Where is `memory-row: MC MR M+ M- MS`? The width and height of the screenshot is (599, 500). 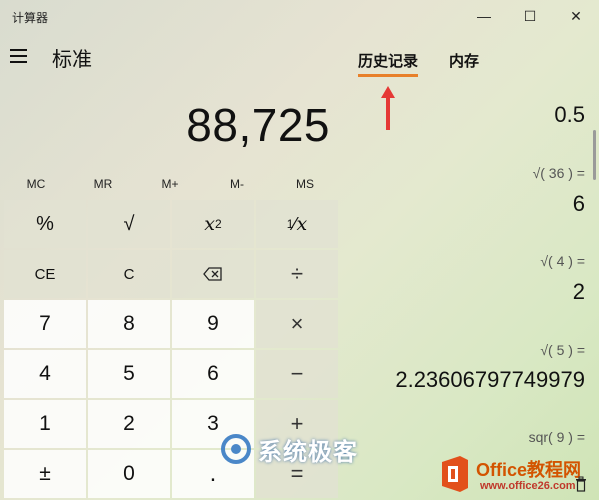 memory-row: MC MR M+ M- MS is located at coordinates (170, 184).